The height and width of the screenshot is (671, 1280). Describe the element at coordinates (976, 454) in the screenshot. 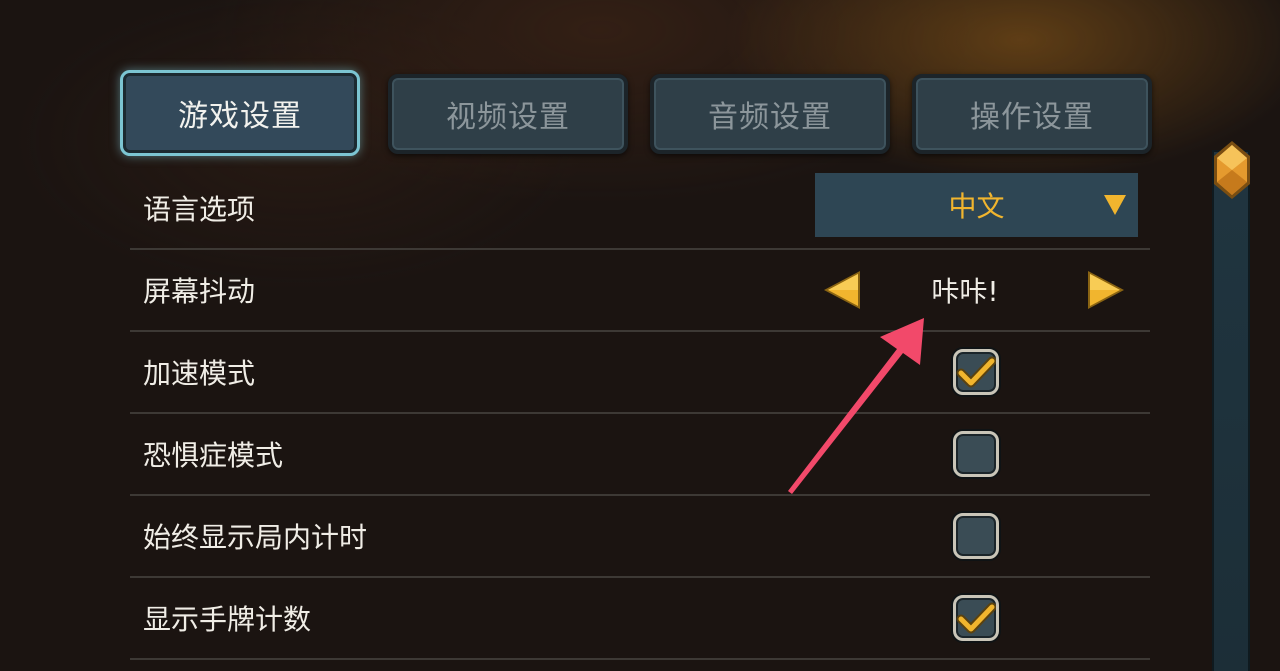

I see `arachnophobia-mode-checkbox` at that location.